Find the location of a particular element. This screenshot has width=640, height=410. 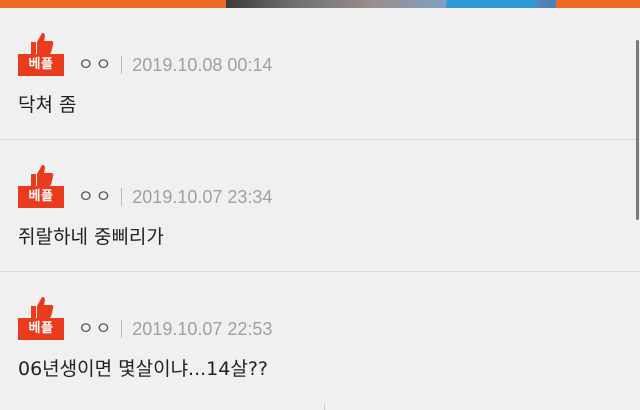

comment-timestamp: 2019.10.07 23:34 is located at coordinates (202, 197).